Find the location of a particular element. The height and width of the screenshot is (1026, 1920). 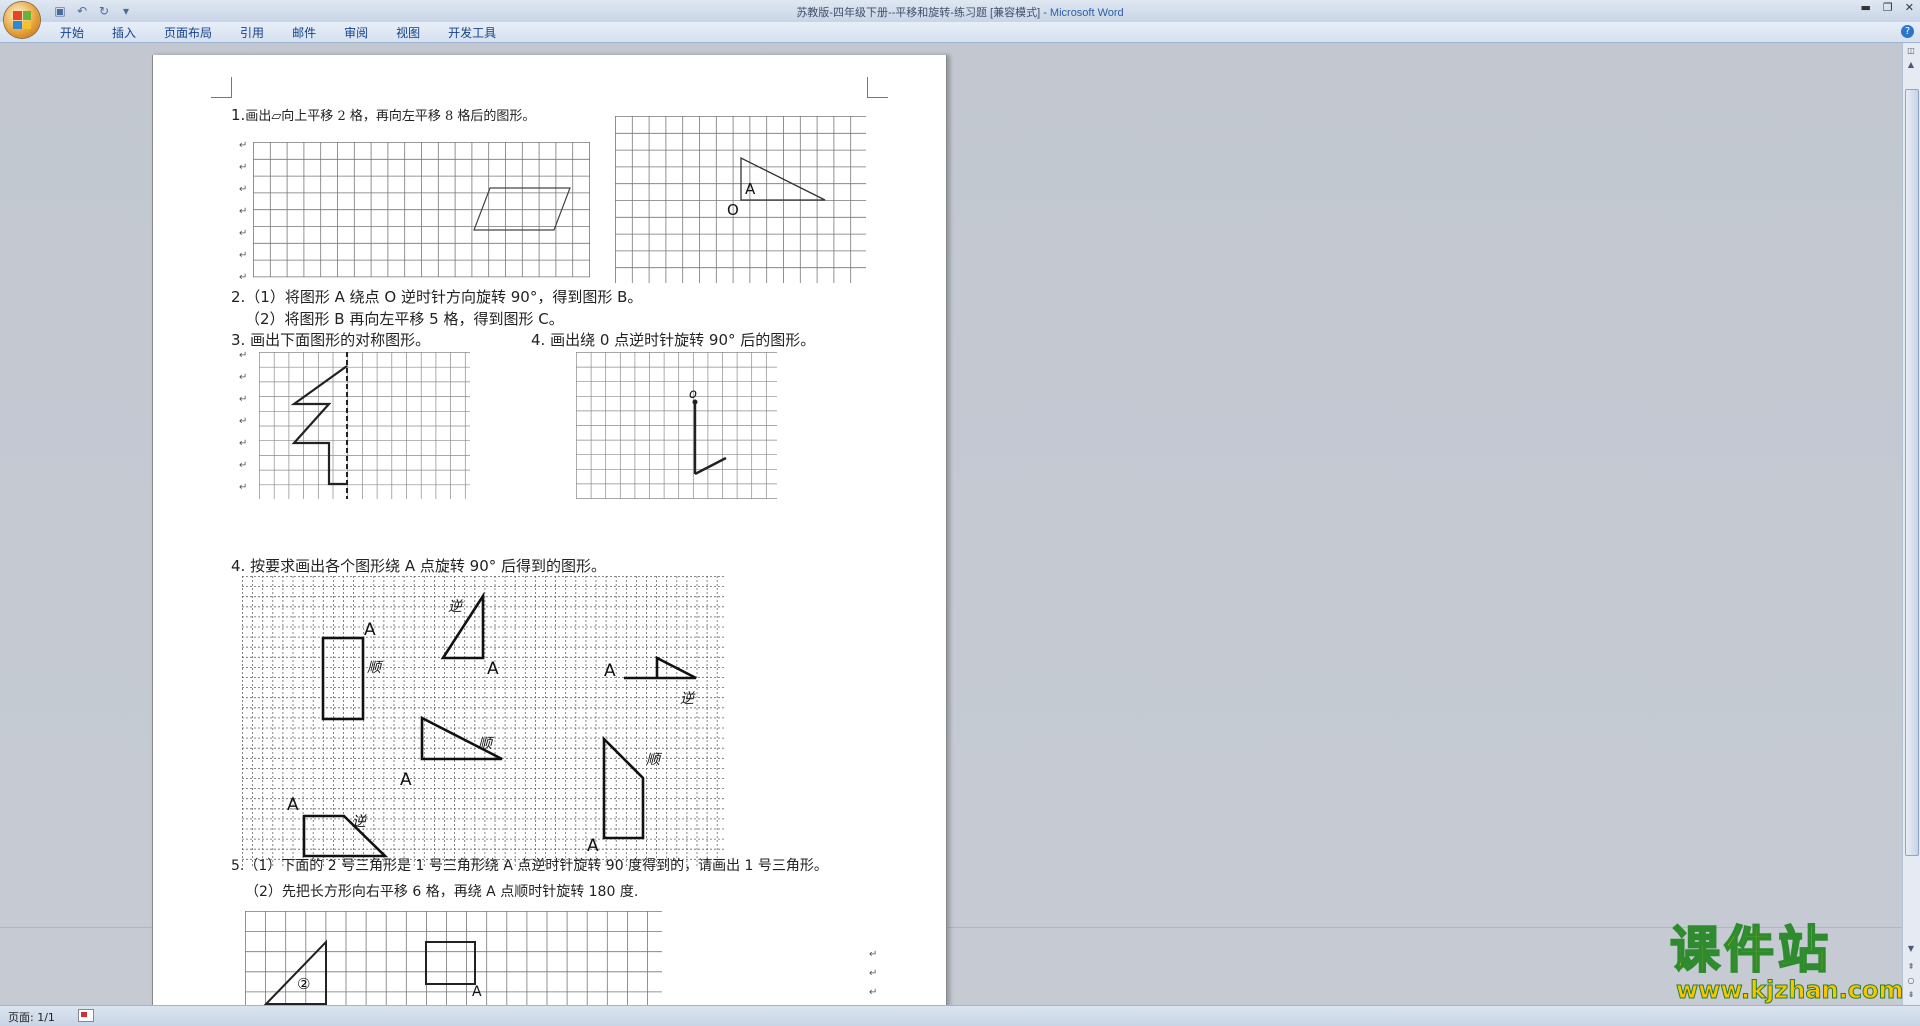

vertical-scrollbar: ◫ ▲ ▼ ⇞ ○ ⇟ is located at coordinates (1911, 524).